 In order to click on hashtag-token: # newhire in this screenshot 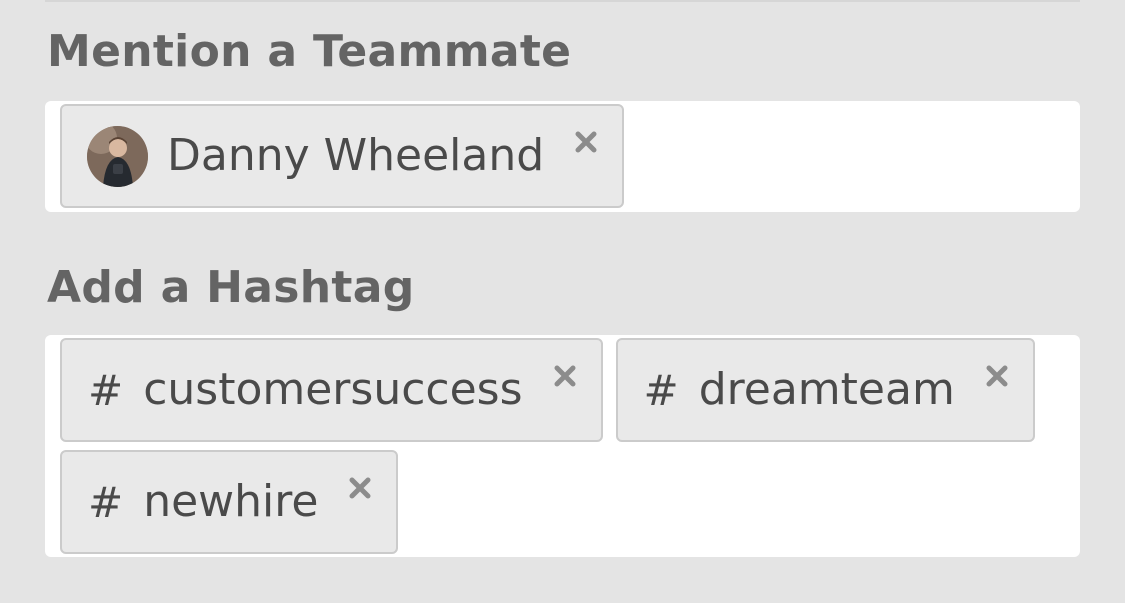, I will do `click(229, 502)`.